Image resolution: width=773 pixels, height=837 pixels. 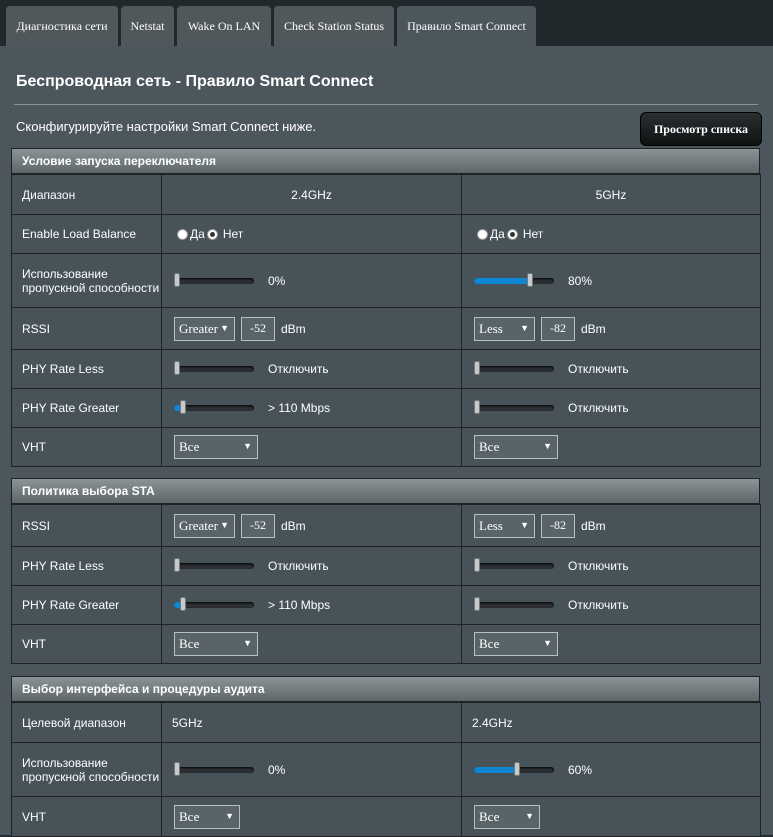 I want to click on sta-rssi-5-unit: dBm, so click(x=593, y=525).